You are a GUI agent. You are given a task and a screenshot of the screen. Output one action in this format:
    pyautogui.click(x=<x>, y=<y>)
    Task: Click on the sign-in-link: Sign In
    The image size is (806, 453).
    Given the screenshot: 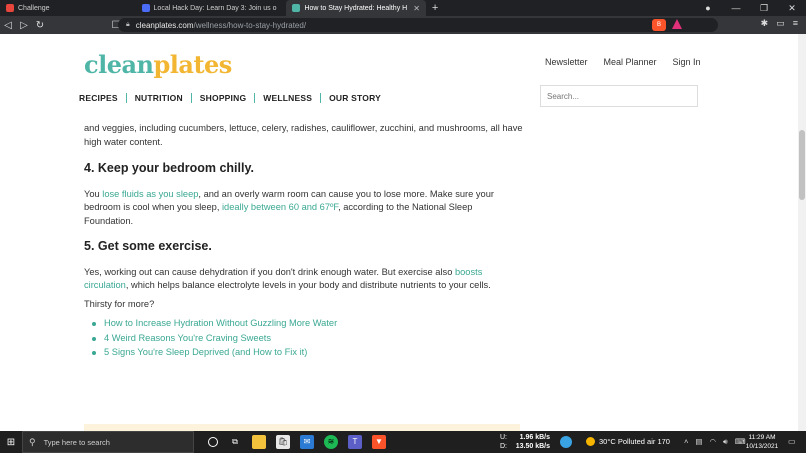 What is the action you would take?
    pyautogui.click(x=687, y=62)
    